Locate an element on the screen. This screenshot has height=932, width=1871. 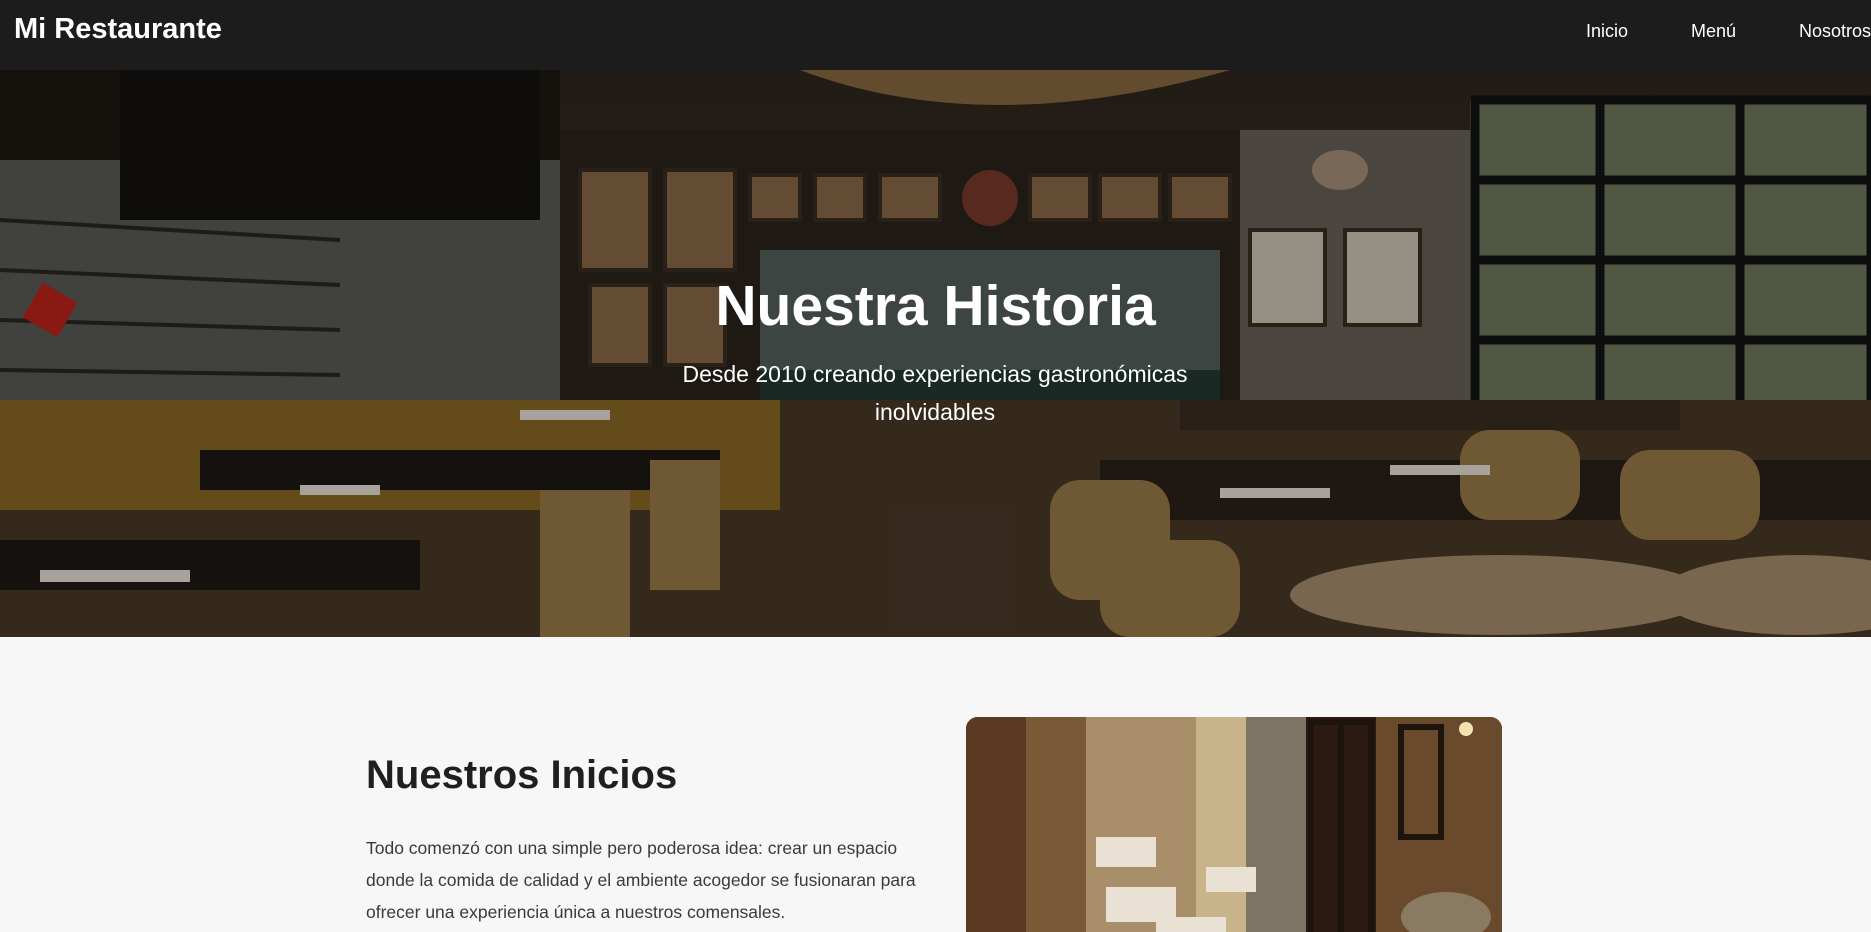
hero-title: Nuestra Historia is located at coordinates (935, 306).